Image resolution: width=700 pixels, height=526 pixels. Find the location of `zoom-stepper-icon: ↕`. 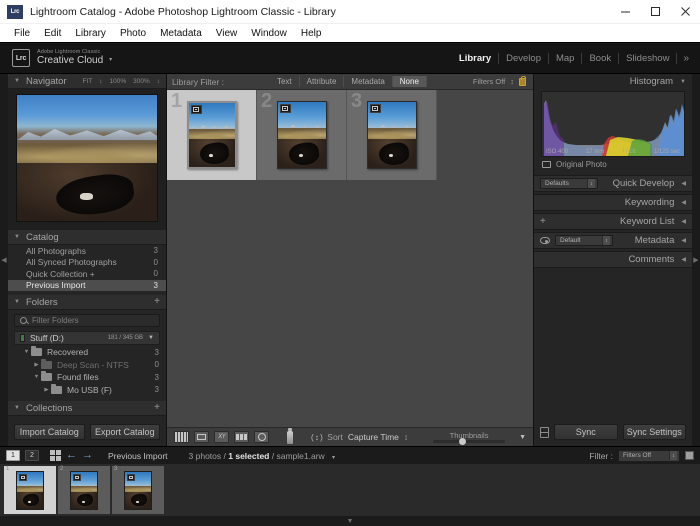

zoom-stepper-icon: ↕ is located at coordinates (158, 81).